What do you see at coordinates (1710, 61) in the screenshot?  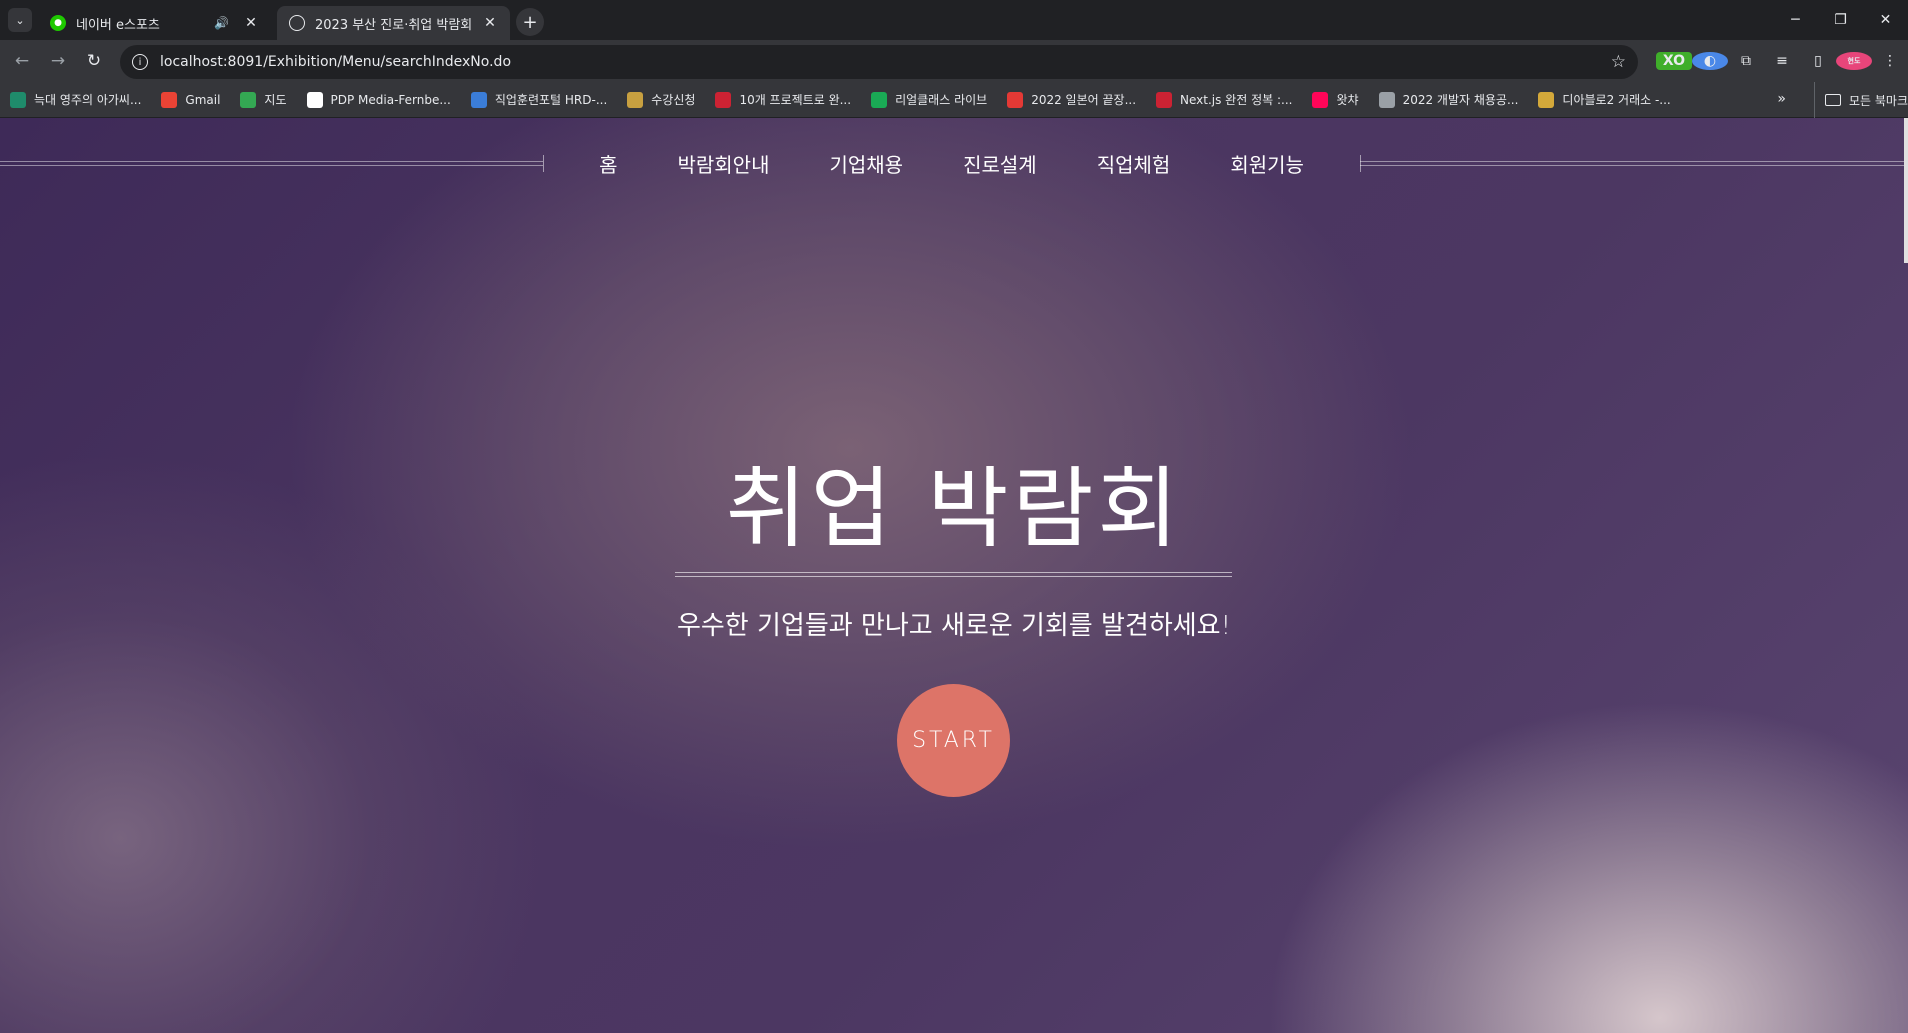 I see `extension-translate-icon: ◐` at bounding box center [1710, 61].